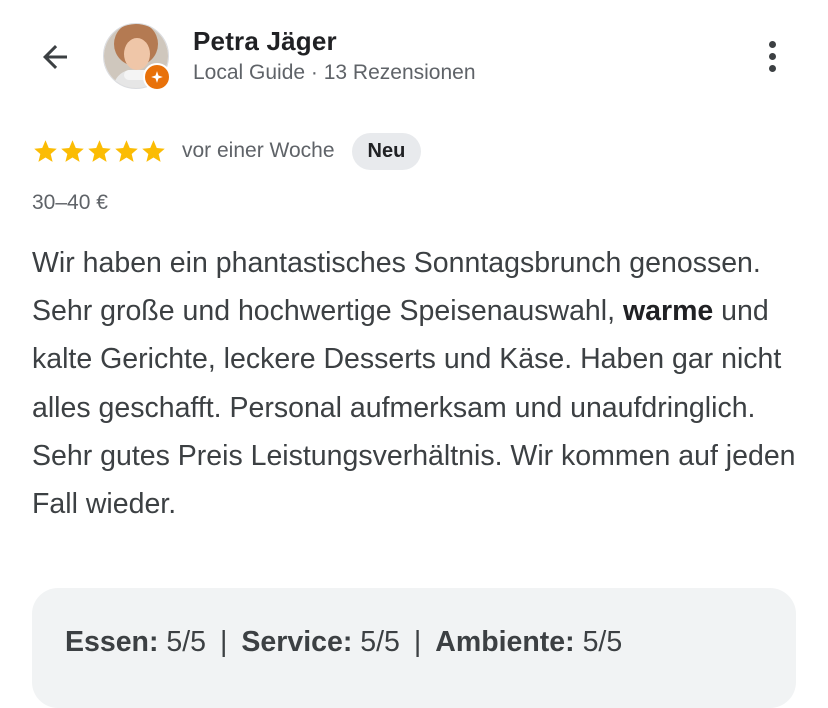 This screenshot has height=708, width=828. Describe the element at coordinates (772, 44) in the screenshot. I see `more-vert-icon` at that location.